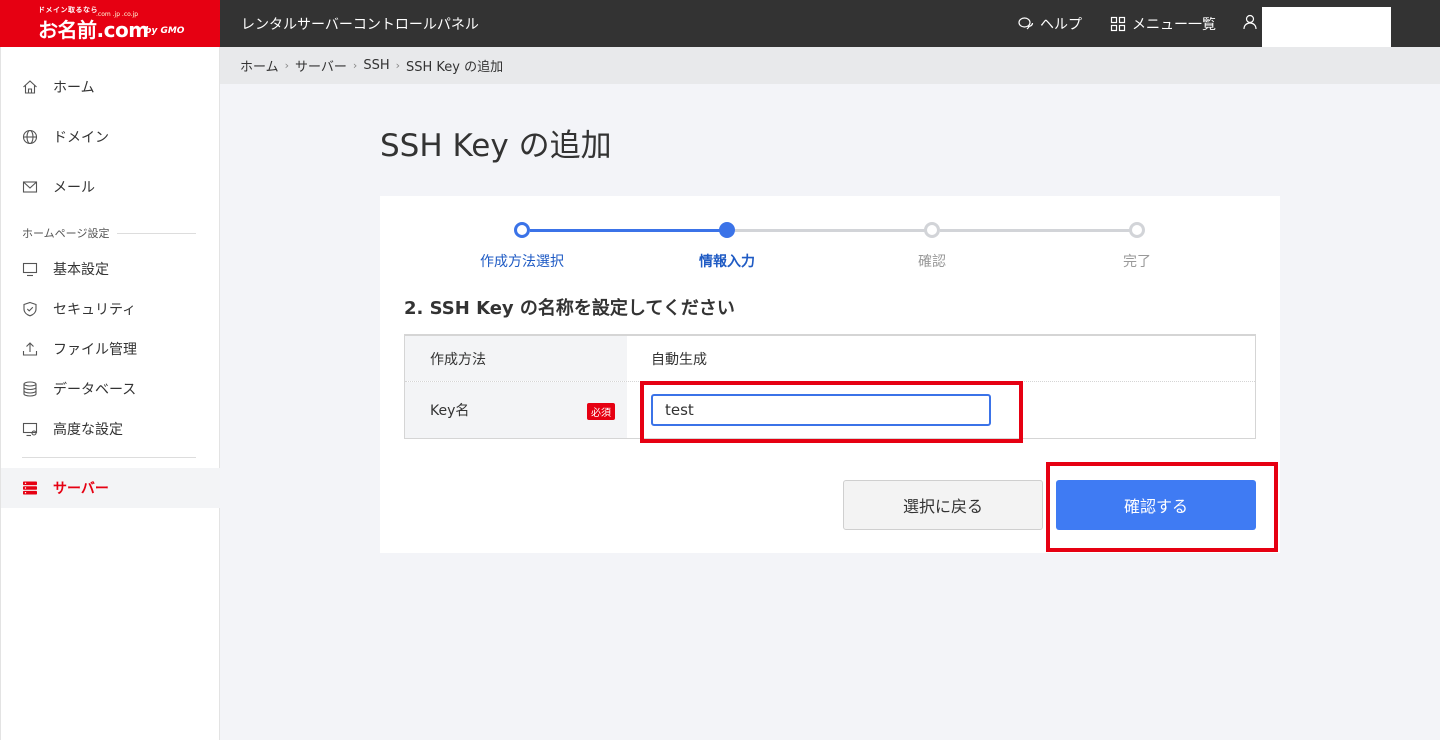 This screenshot has height=740, width=1440. Describe the element at coordinates (117, 14) in the screenshot. I see `logo-sub: .com .jp .co.jp` at that location.